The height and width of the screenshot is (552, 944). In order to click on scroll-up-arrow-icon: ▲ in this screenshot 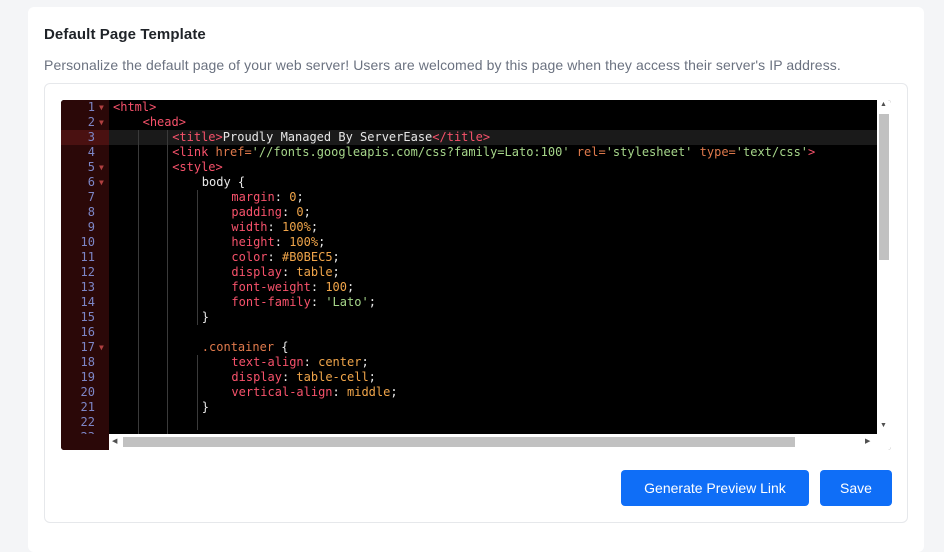, I will do `click(883, 104)`.